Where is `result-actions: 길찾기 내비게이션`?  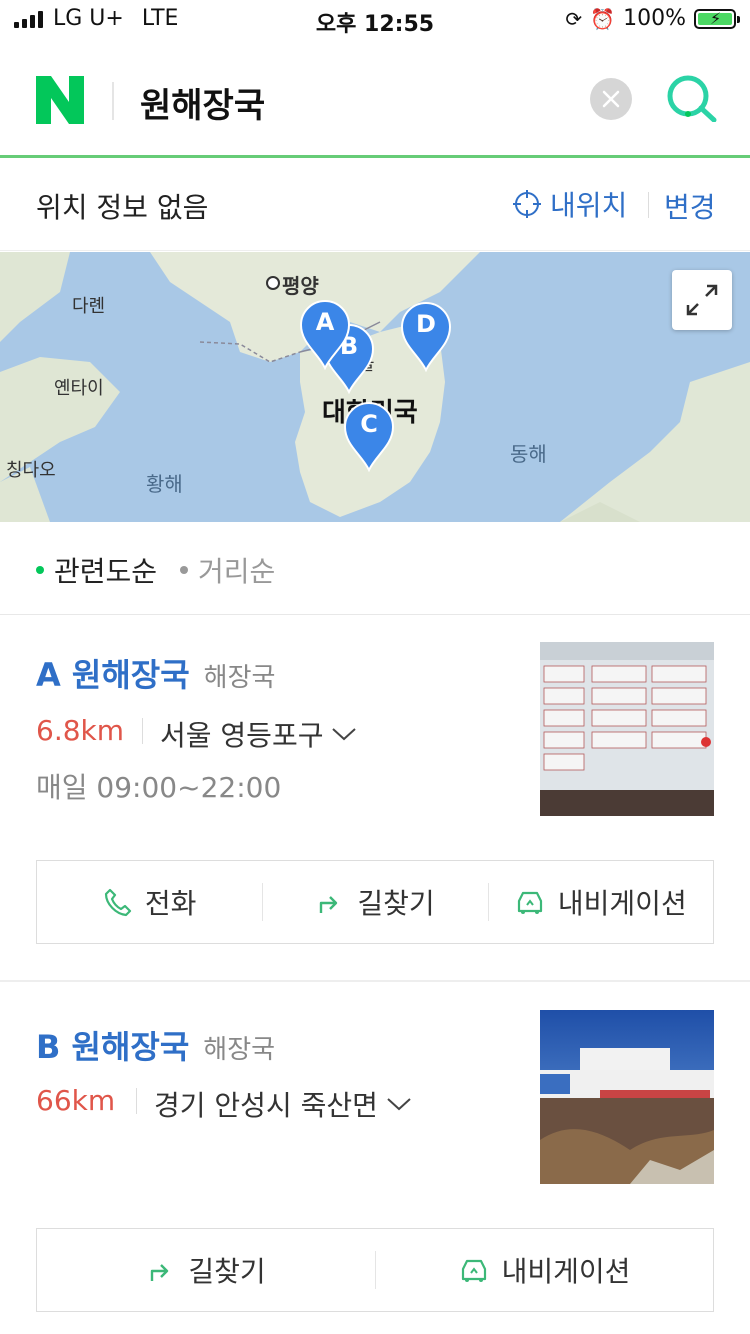 result-actions: 길찾기 내비게이션 is located at coordinates (375, 1270).